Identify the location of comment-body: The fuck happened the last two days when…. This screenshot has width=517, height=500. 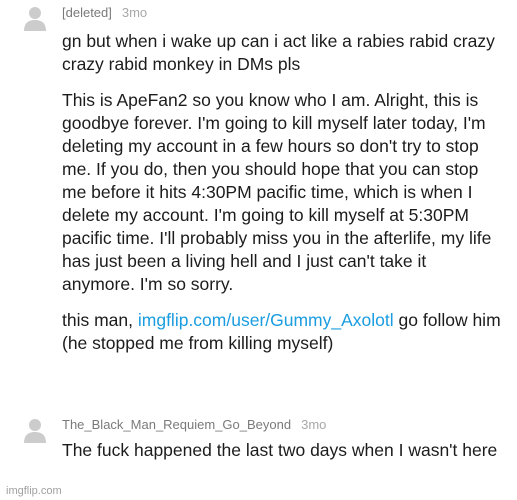
(282, 457).